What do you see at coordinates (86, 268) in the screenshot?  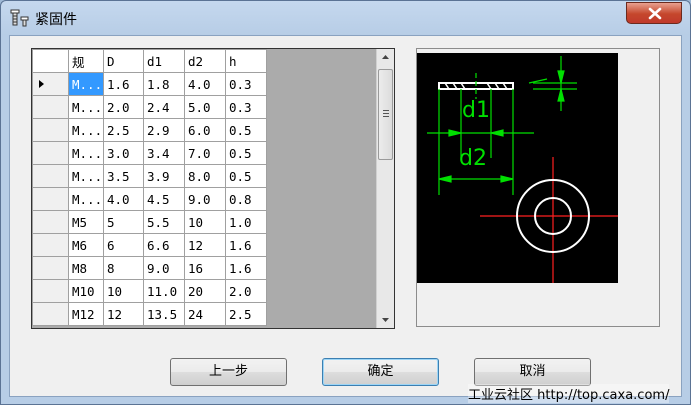 I see `cell-spec: M8` at bounding box center [86, 268].